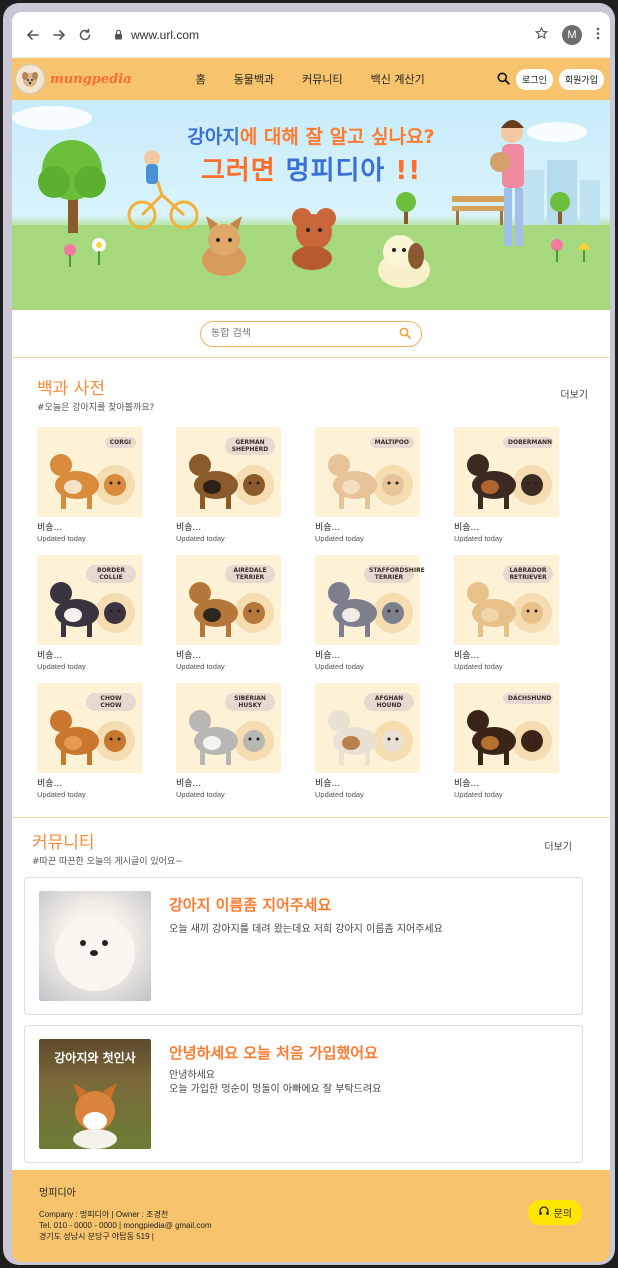  What do you see at coordinates (96, 1236) in the screenshot?
I see `footer-address-line: 경기도 성남시 분당구 야탑동 519 |` at bounding box center [96, 1236].